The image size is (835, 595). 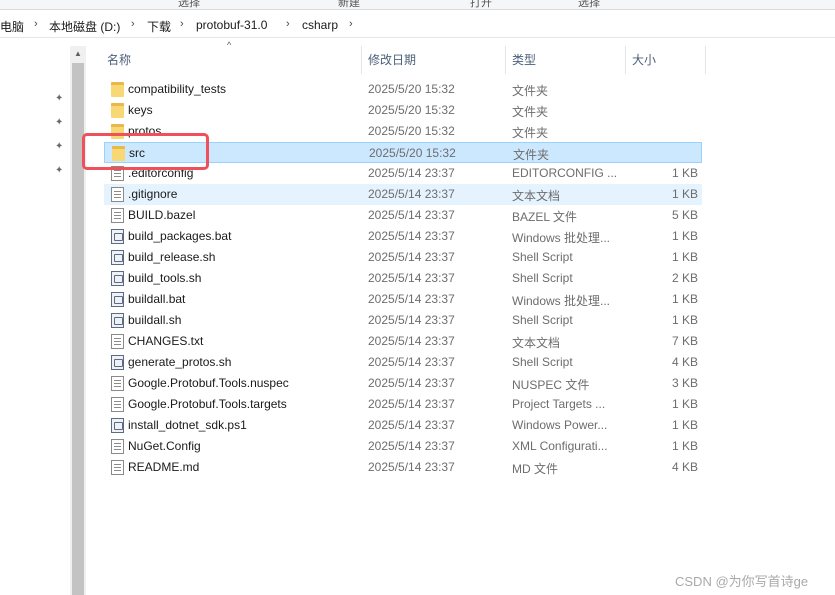 I want to click on ribbon-item: 新建, so click(x=349, y=5).